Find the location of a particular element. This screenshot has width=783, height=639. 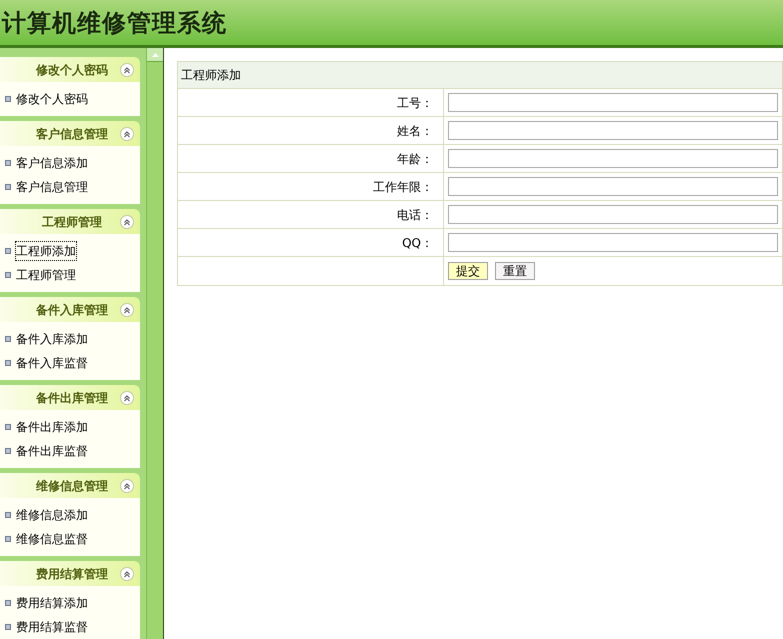

section-title: 费用结算管理 is located at coordinates (72, 574).